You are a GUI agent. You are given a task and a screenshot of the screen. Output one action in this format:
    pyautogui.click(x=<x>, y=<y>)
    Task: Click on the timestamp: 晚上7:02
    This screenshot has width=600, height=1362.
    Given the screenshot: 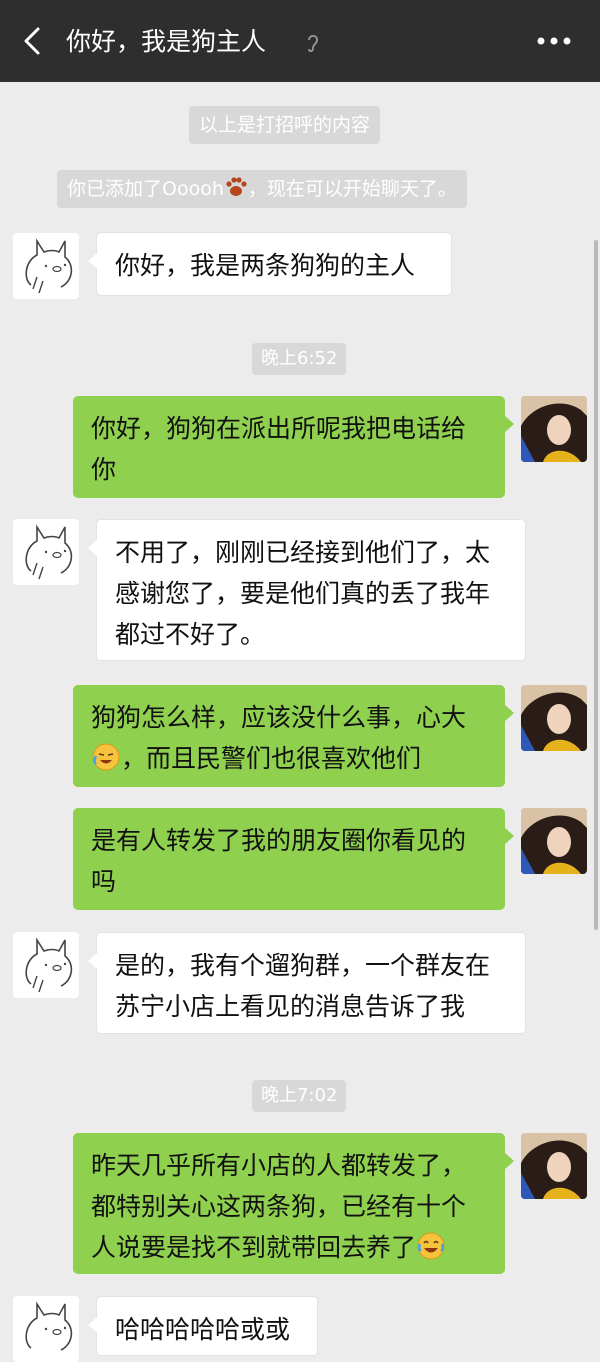 What is the action you would take?
    pyautogui.click(x=299, y=1096)
    